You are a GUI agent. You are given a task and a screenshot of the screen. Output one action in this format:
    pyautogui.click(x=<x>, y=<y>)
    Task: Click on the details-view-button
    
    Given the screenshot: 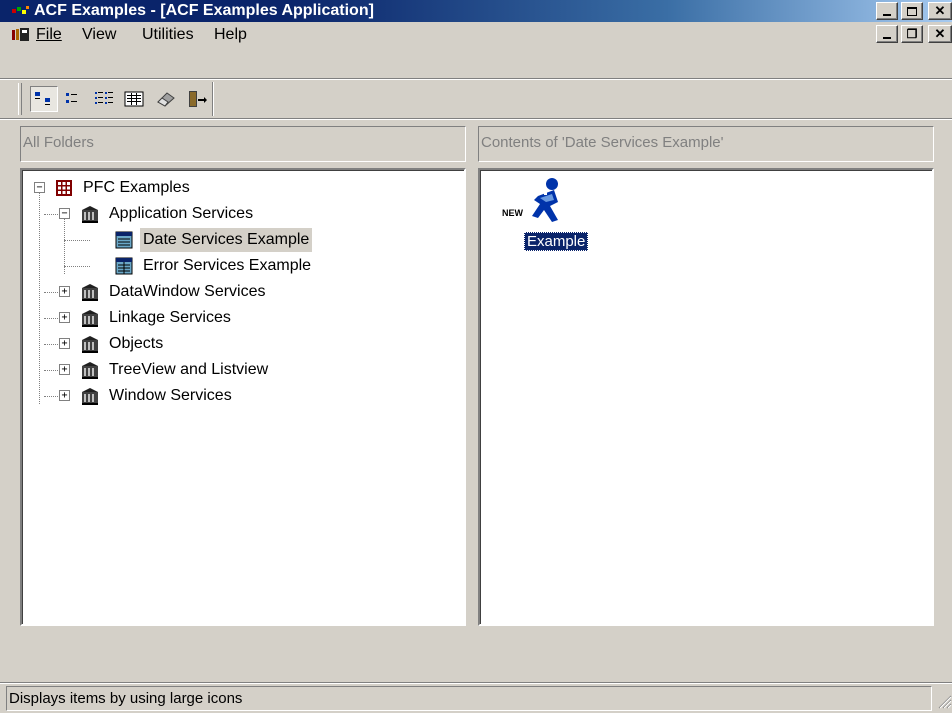 What is the action you would take?
    pyautogui.click(x=134, y=99)
    